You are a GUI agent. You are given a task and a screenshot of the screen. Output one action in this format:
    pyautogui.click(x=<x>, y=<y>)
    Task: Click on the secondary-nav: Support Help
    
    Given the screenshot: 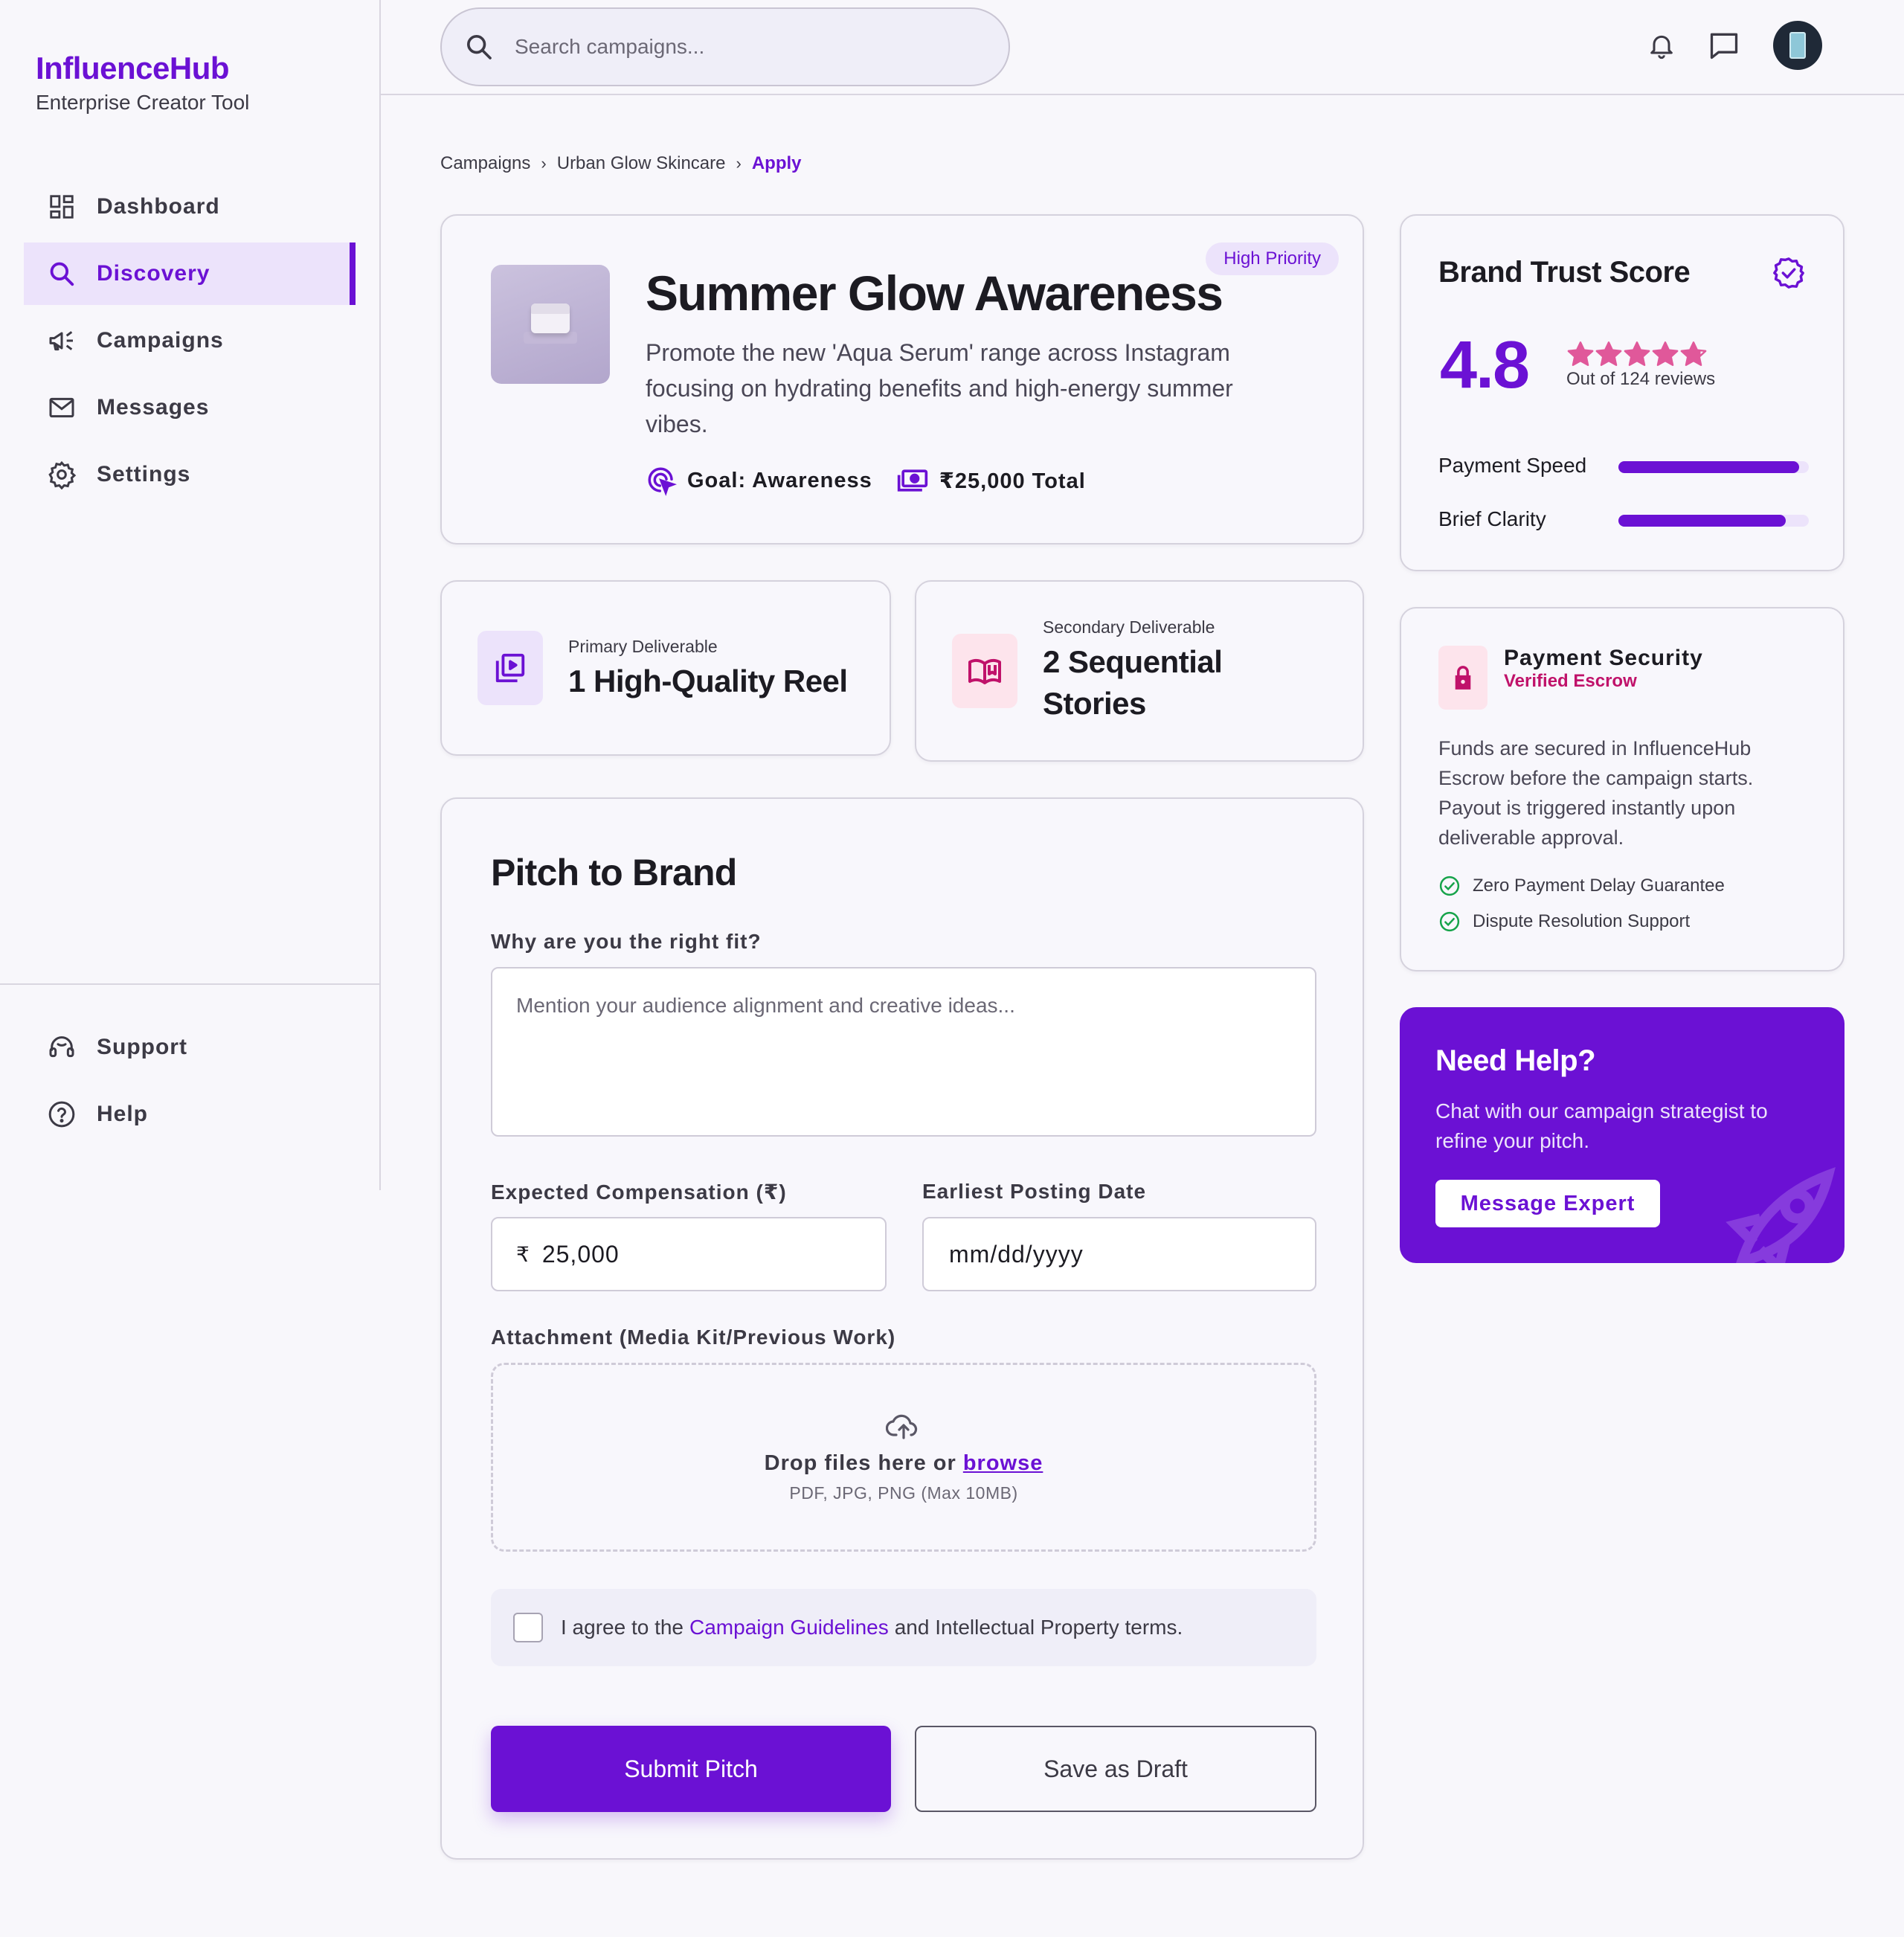 What is the action you would take?
    pyautogui.click(x=190, y=1083)
    